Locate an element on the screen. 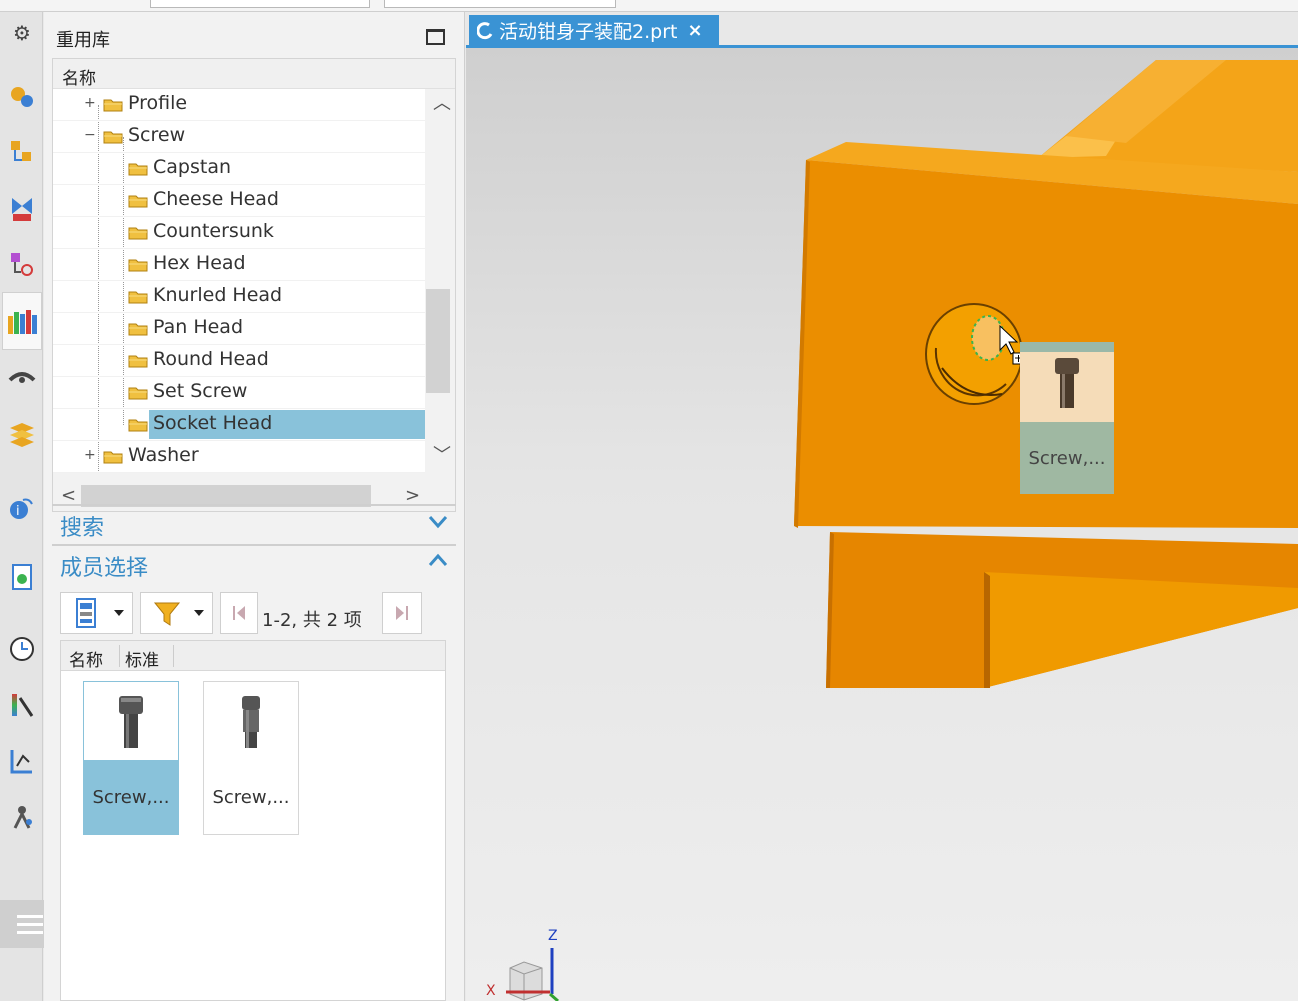 Image resolution: width=1298 pixels, height=1001 pixels. document-tab-title: 活动钳身子装配2.prt is located at coordinates (588, 32).